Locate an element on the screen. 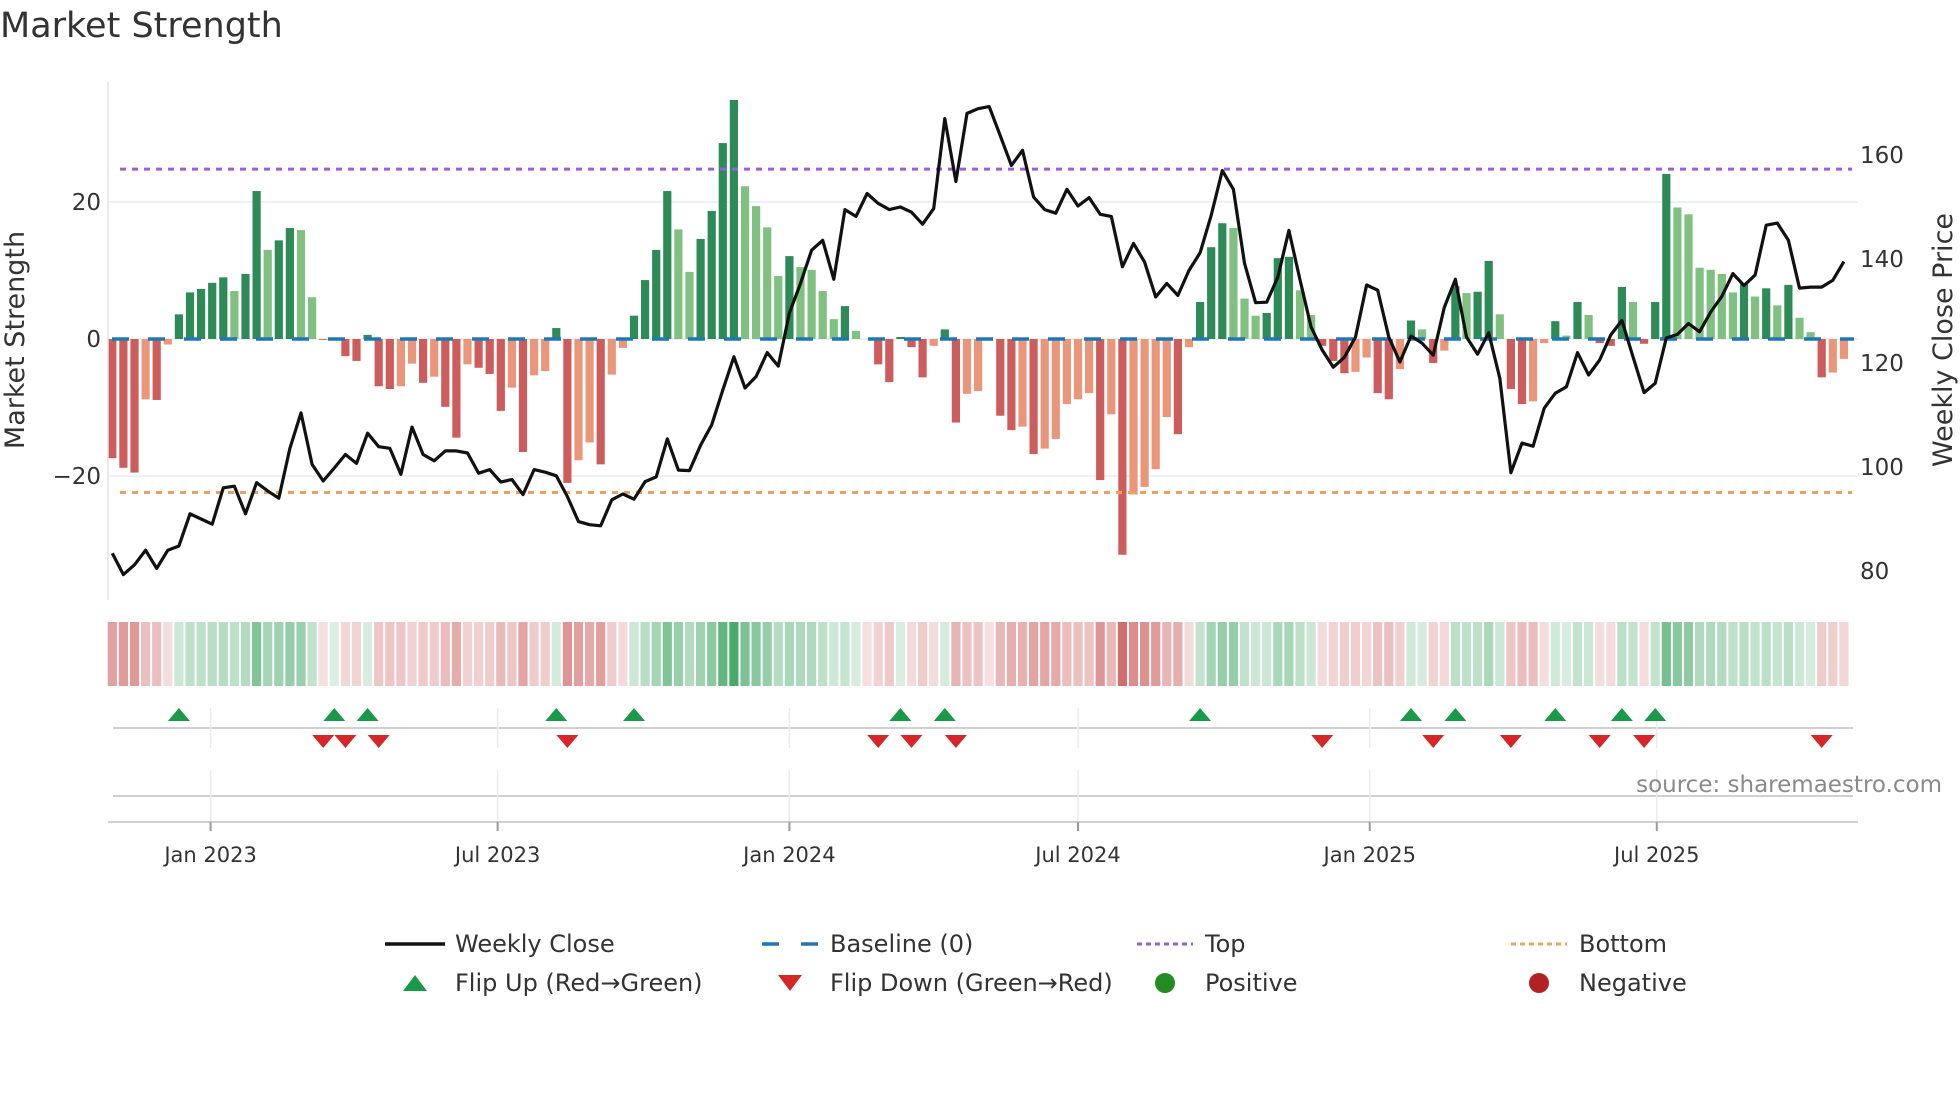 The width and height of the screenshot is (1960, 1102). y2-axis-label: Weekly Close Price is located at coordinates (1943, 340).